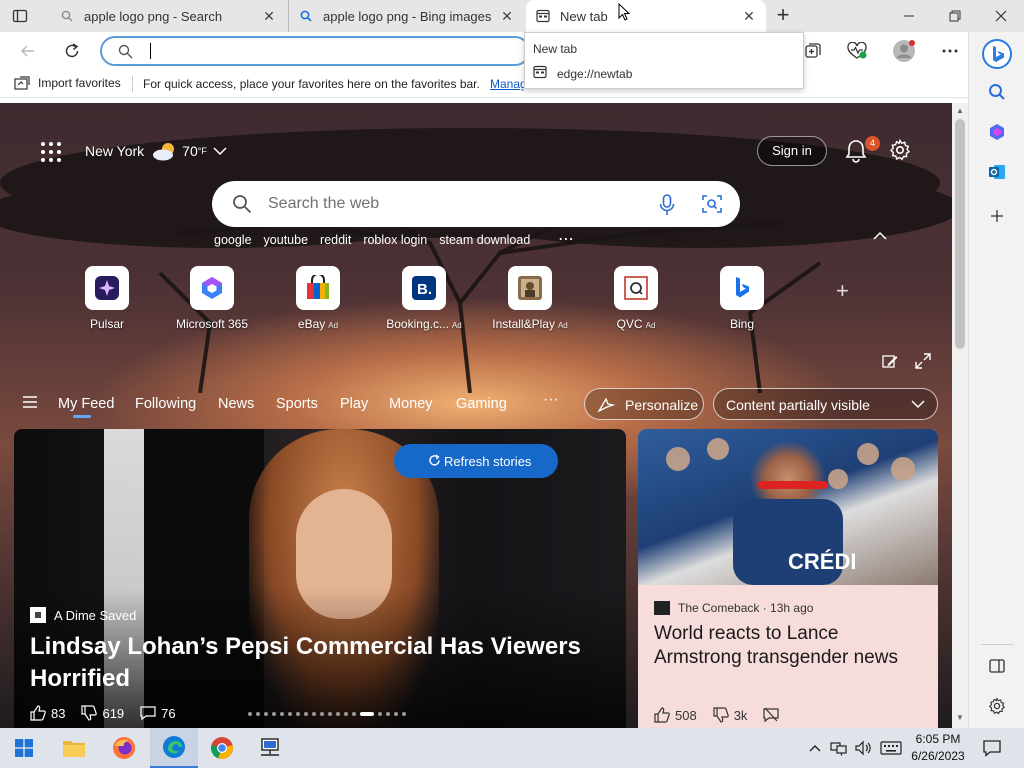  I want to click on touch-keyboard-icon, so click(891, 748).